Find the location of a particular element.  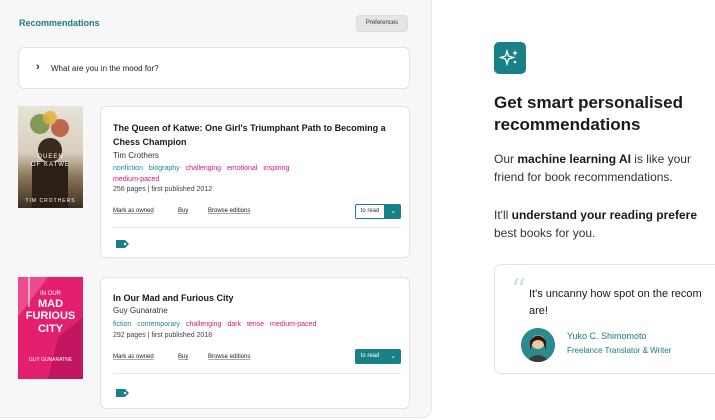

book-cover: IN OUR MAD FURIOUS CITY GUY GUNARATNE is located at coordinates (50, 328).